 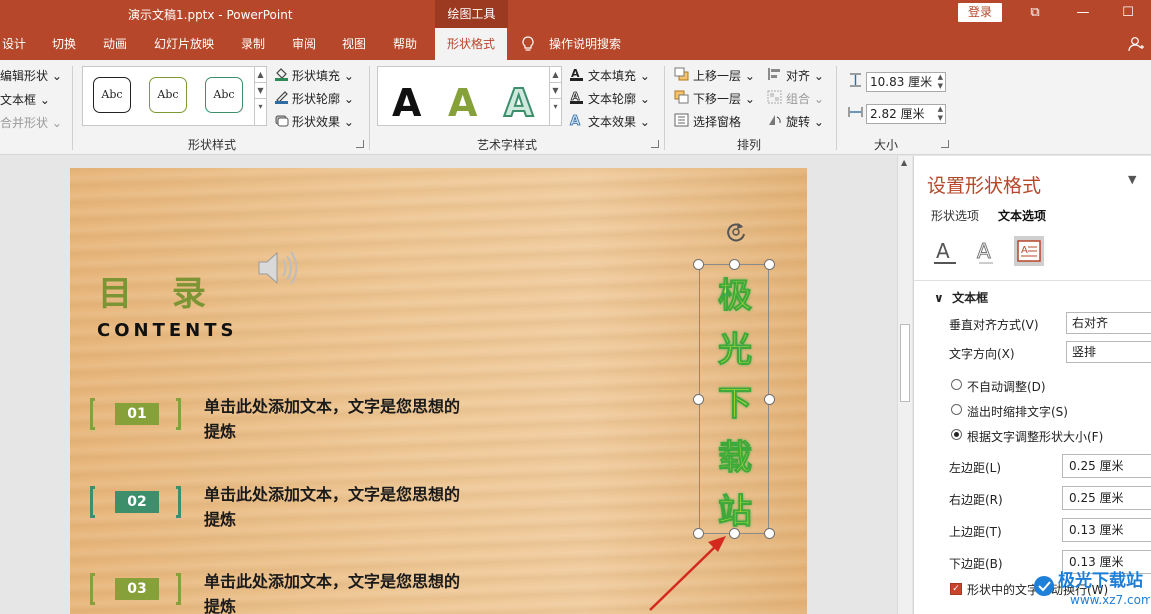 I want to click on right-margin-input: 0.25 厘米, so click(x=1106, y=498).